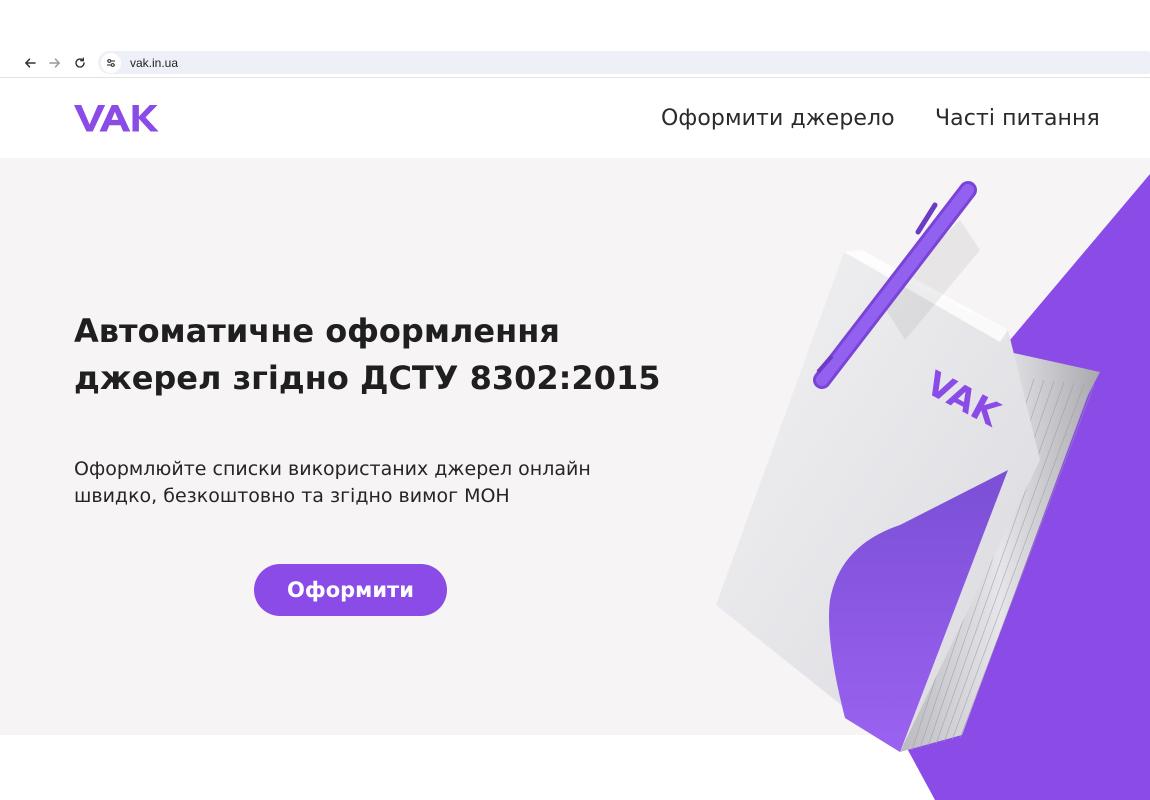  I want to click on arrow-left-icon, so click(30, 63).